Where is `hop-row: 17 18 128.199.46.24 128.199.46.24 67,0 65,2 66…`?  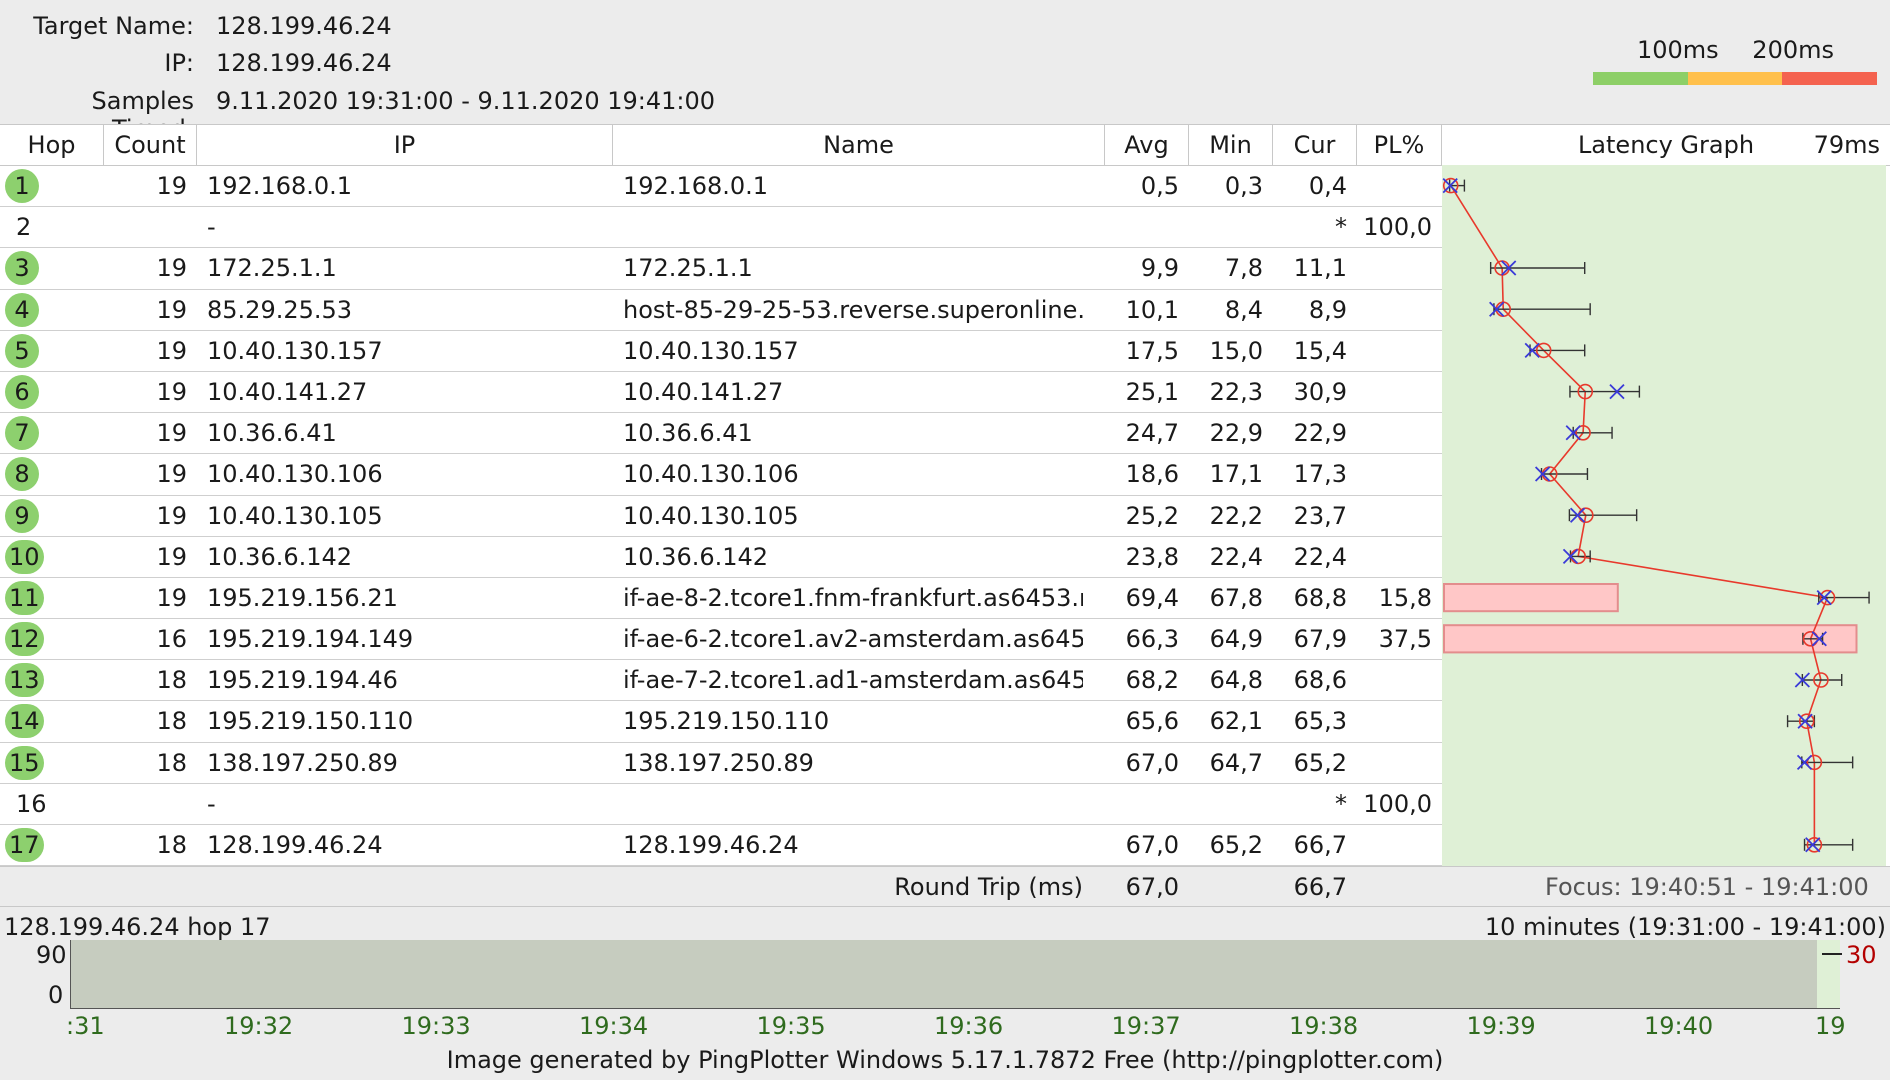
hop-row: 17 18 128.199.46.24 128.199.46.24 67,0 65,2 66… is located at coordinates (721, 846).